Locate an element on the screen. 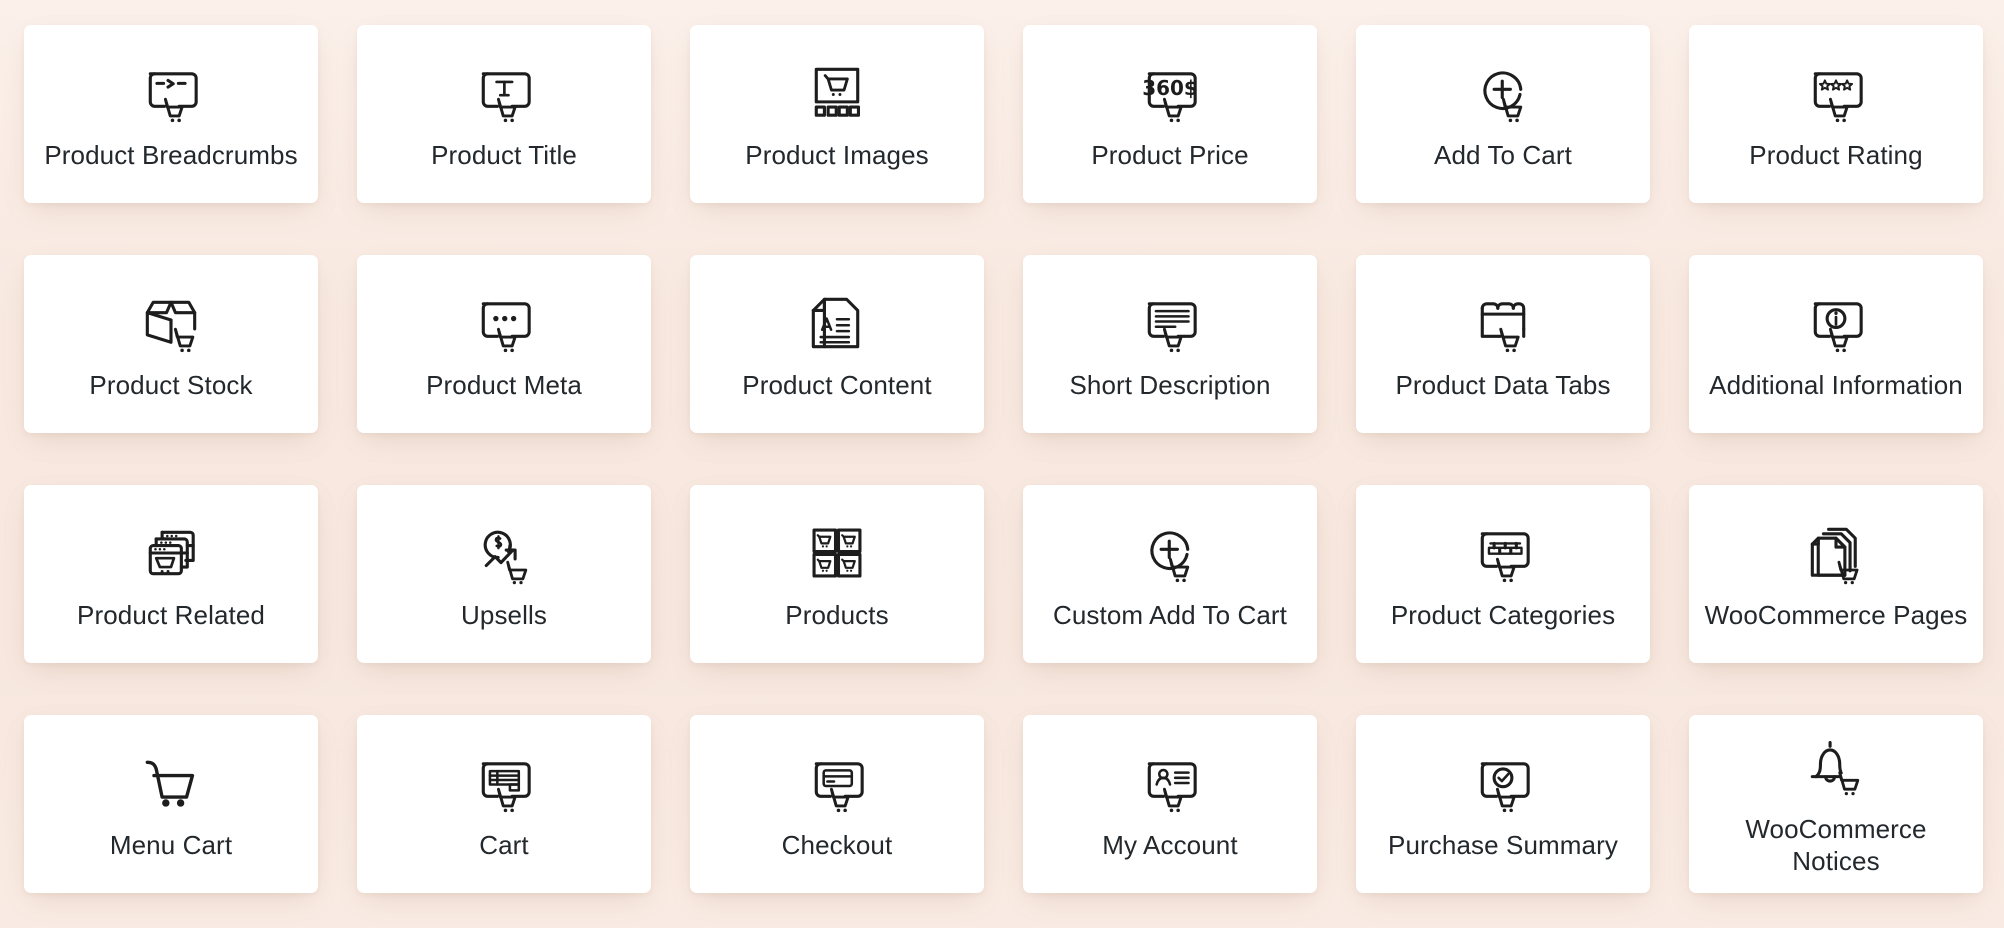 The width and height of the screenshot is (2004, 928). widget-card-label: My Account is located at coordinates (1170, 845).